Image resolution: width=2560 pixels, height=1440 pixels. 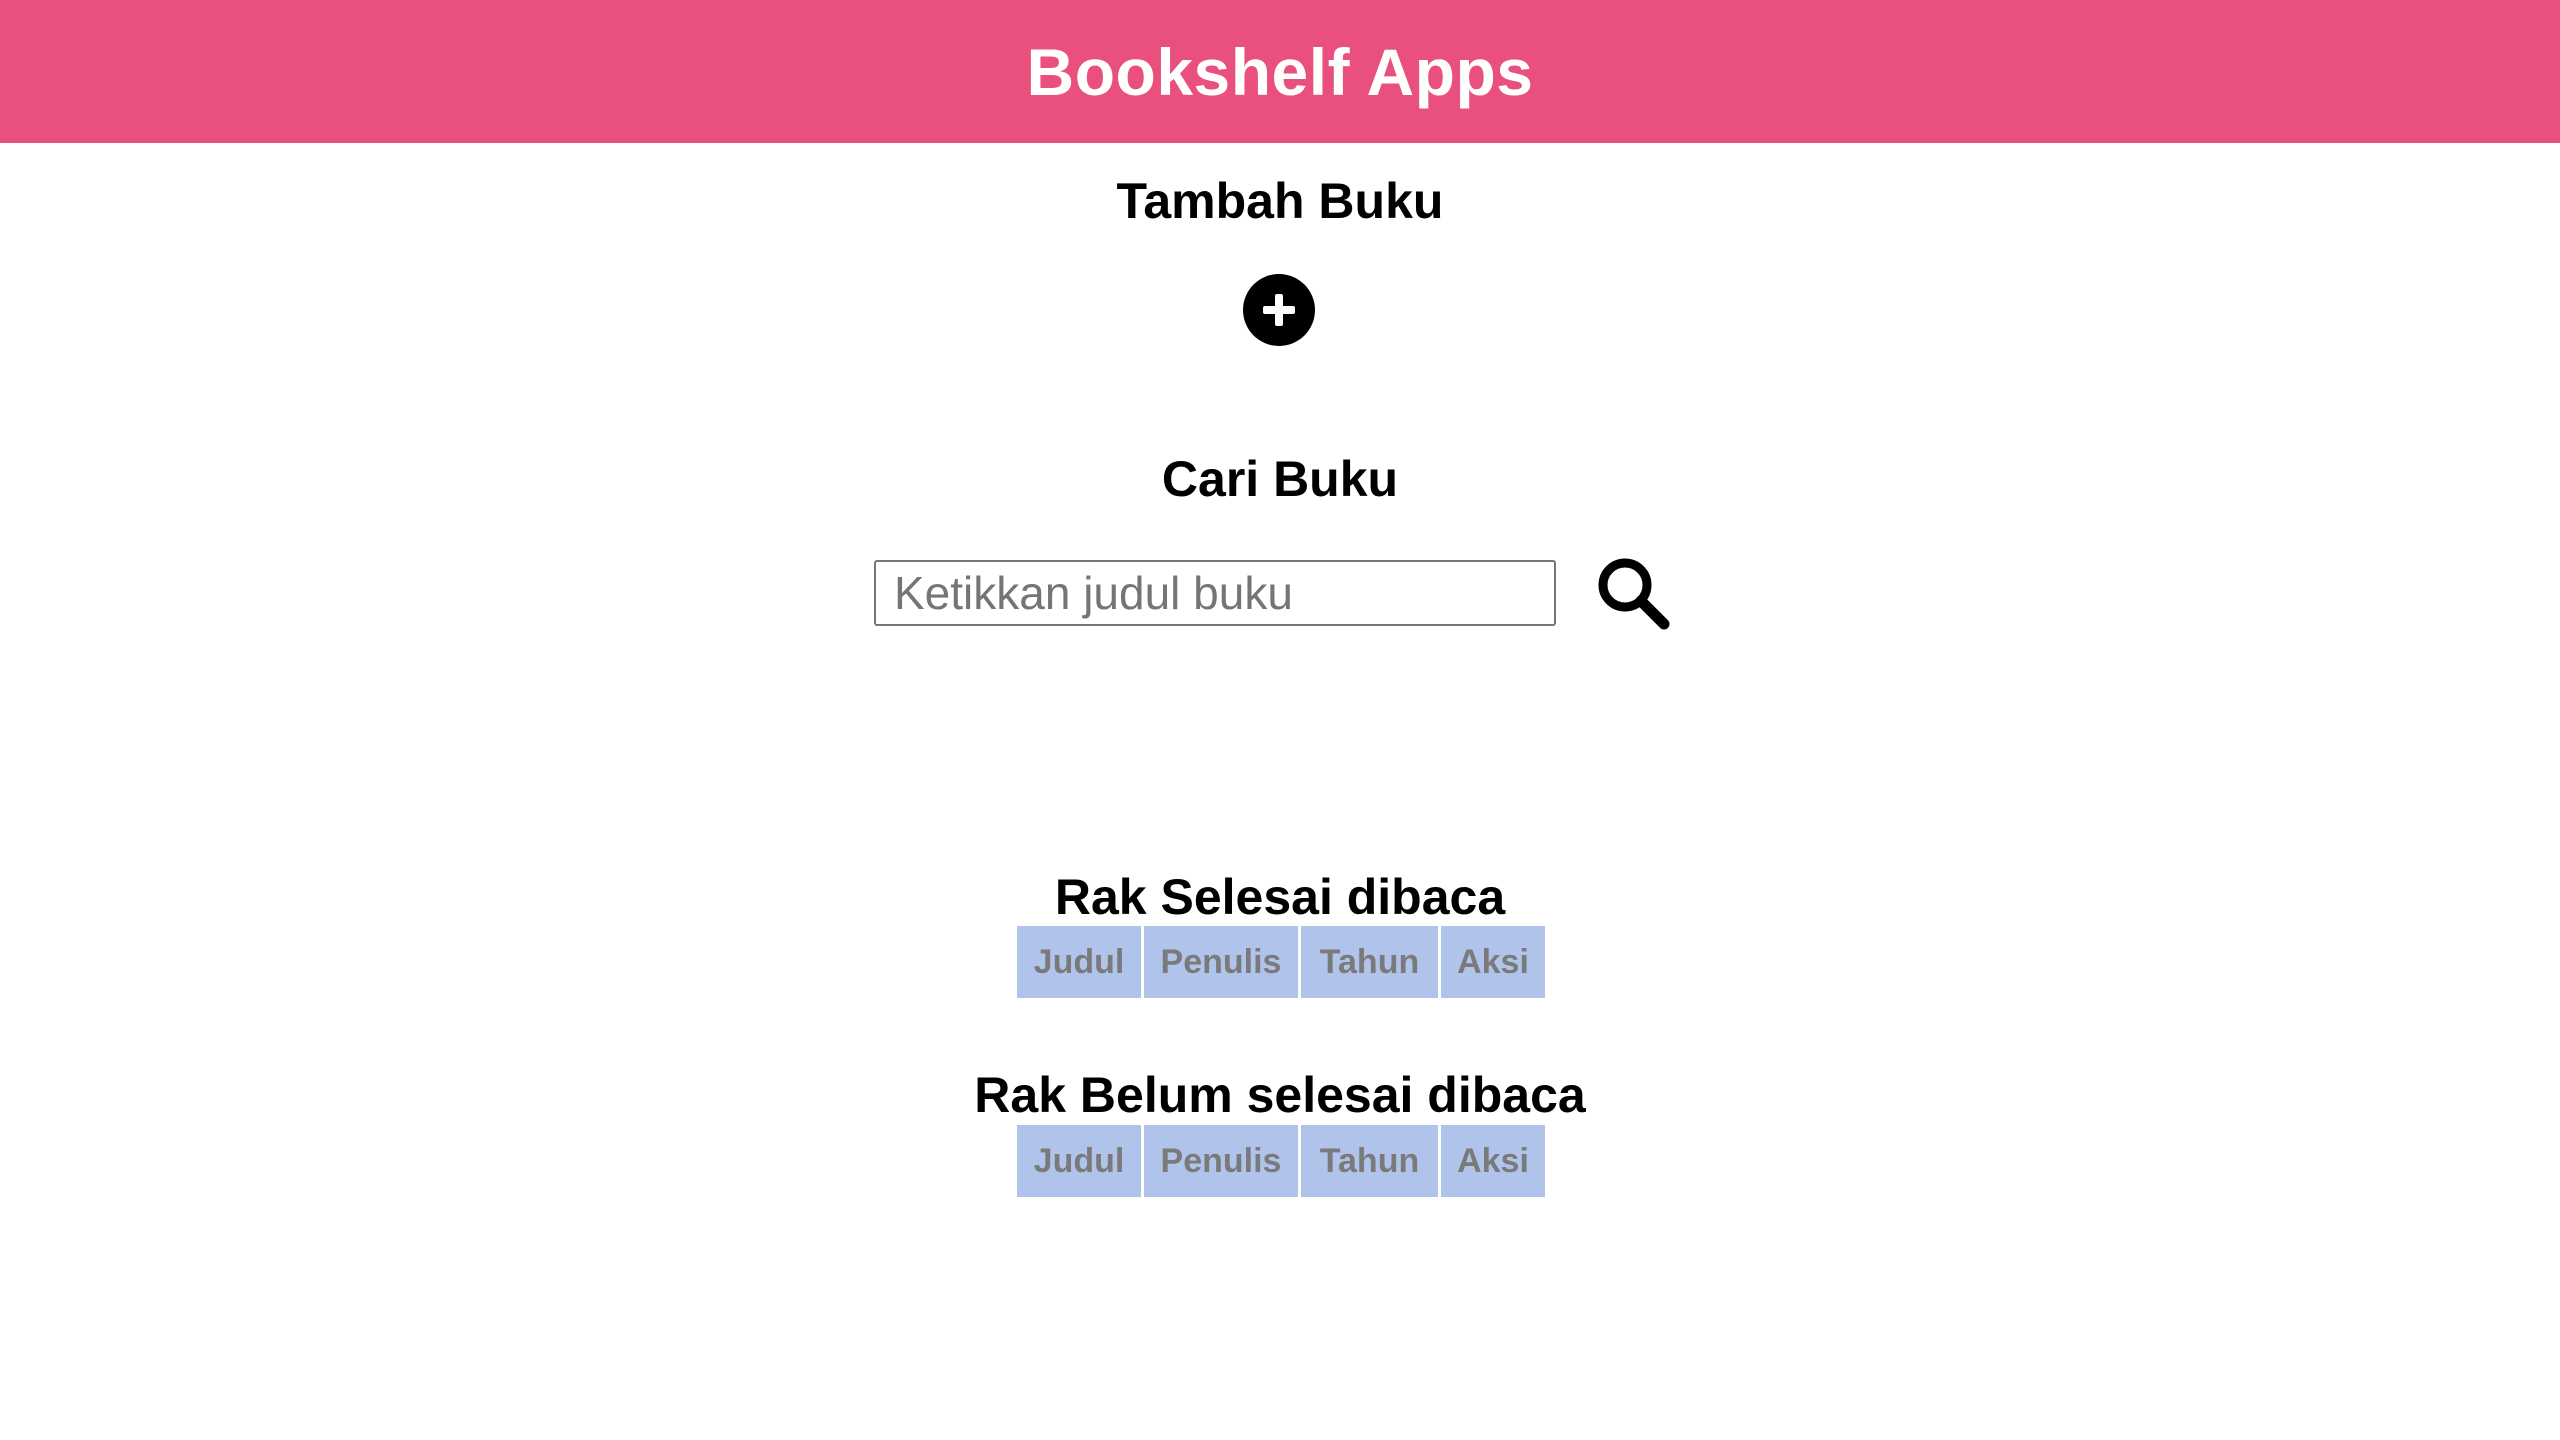 What do you see at coordinates (1280, 897) in the screenshot?
I see `shelf-finished-title: Rak Selesai dibaca` at bounding box center [1280, 897].